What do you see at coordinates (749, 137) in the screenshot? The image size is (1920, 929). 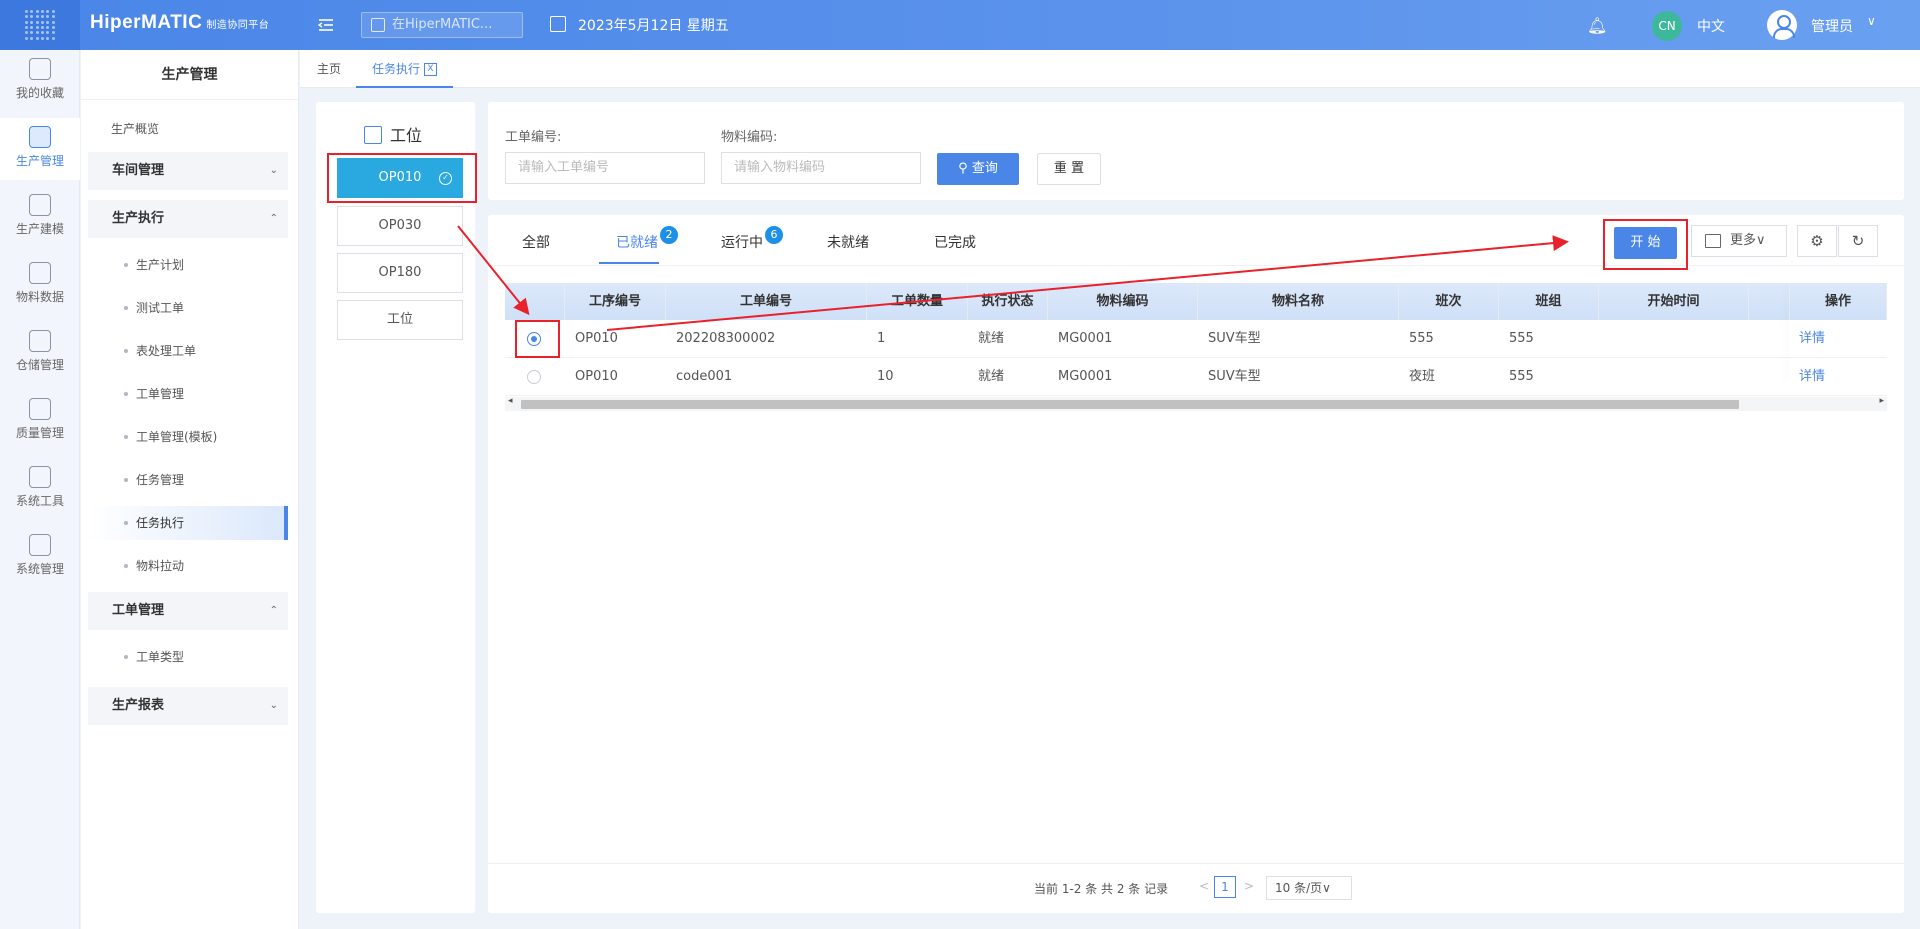 I see `material-label: 物料编码:` at bounding box center [749, 137].